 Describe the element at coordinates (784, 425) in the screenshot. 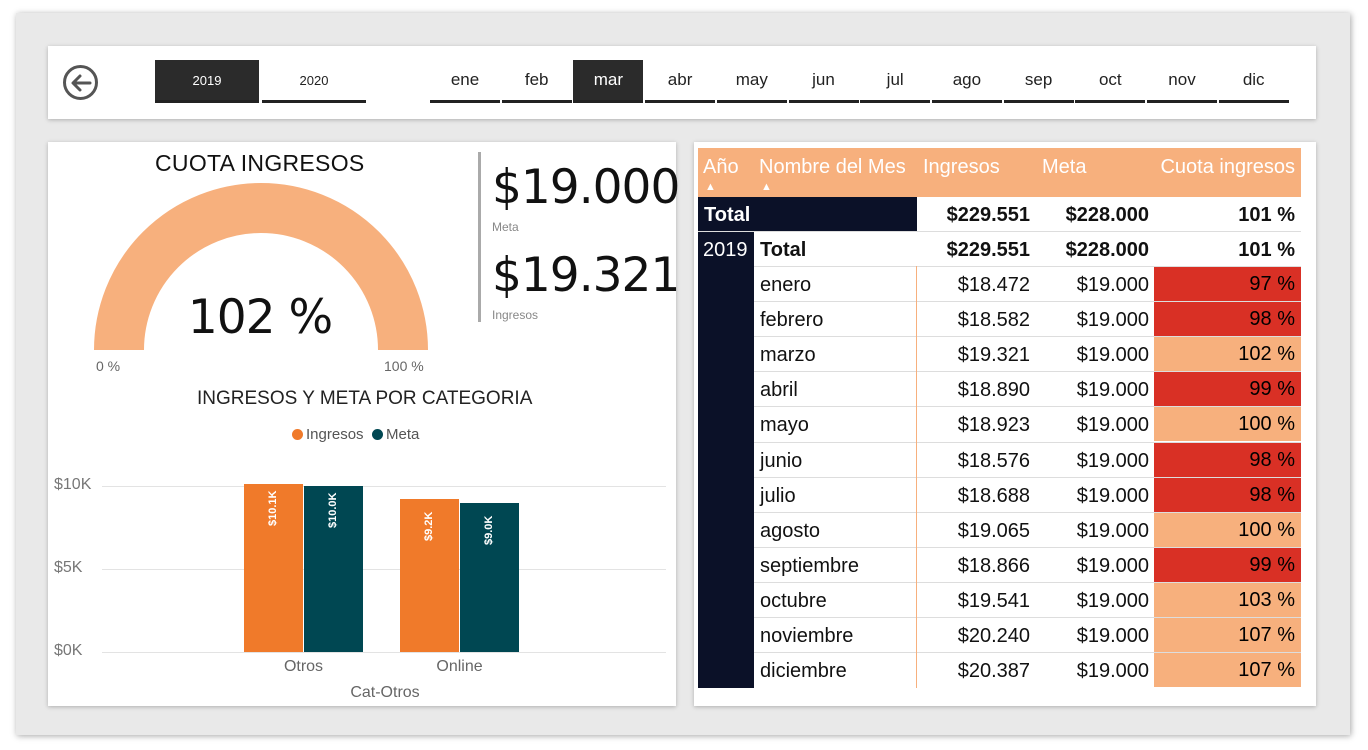

I see `mes-cell: mayo` at that location.